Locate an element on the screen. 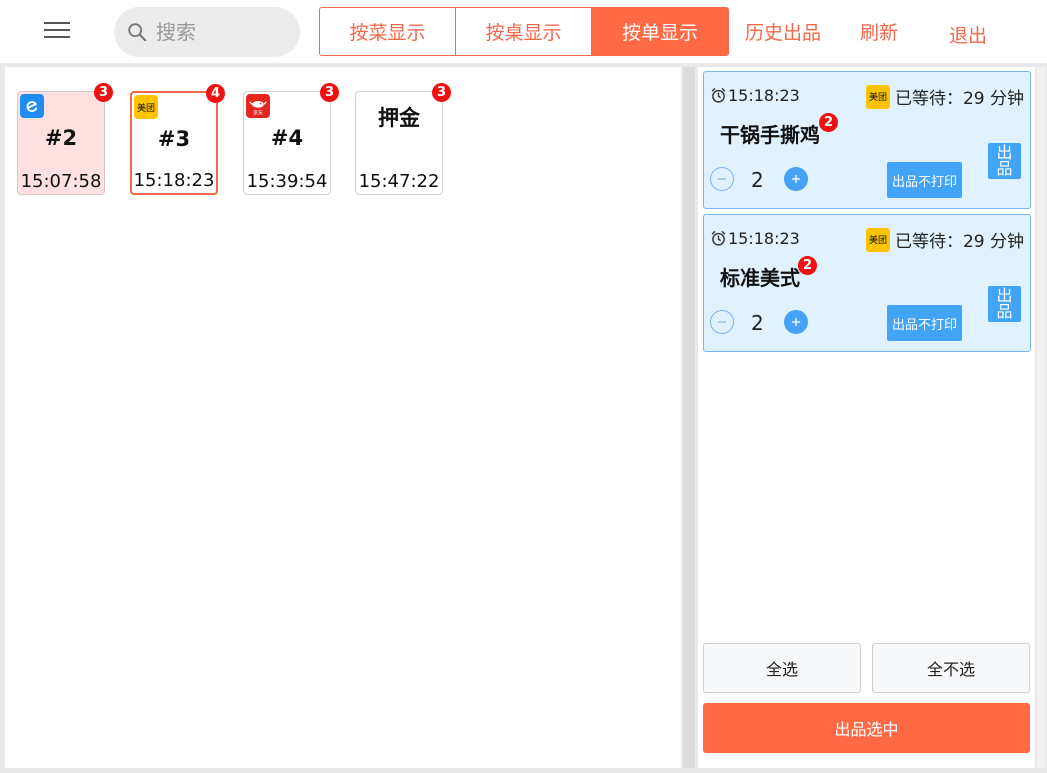 This screenshot has width=1047, height=773. eleme-platform-icon is located at coordinates (32, 106).